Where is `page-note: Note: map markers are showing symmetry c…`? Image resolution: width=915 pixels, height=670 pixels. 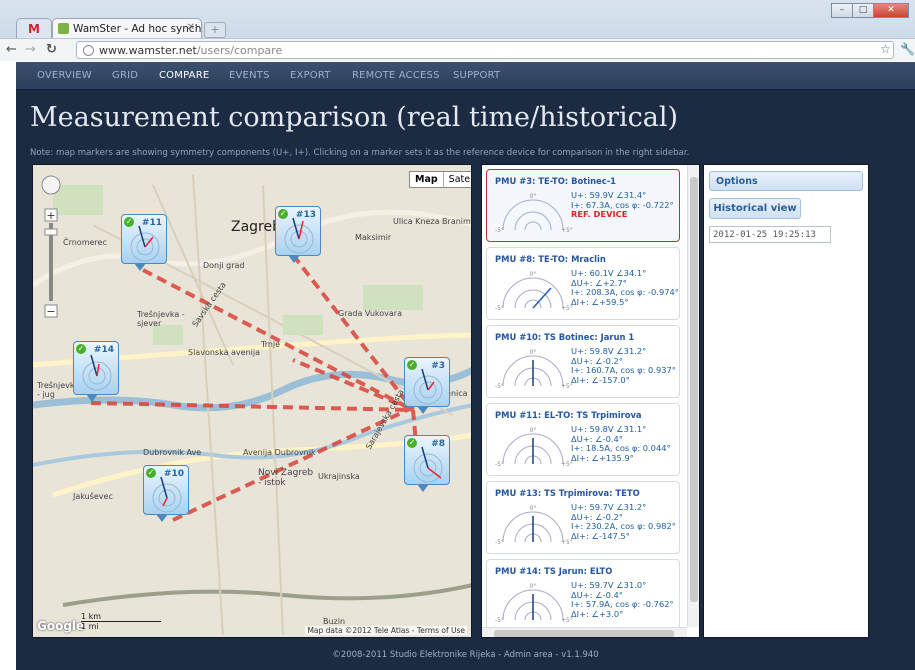
page-note: Note: map markers are showing symmetry c… is located at coordinates (360, 153).